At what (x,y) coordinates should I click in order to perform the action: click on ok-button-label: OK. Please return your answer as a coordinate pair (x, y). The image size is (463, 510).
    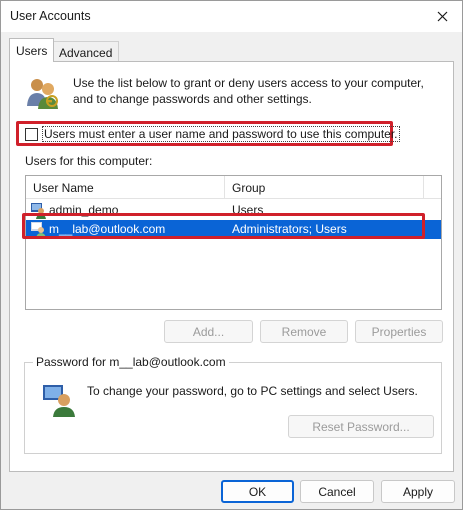
    Looking at the image, I should click on (257, 491).